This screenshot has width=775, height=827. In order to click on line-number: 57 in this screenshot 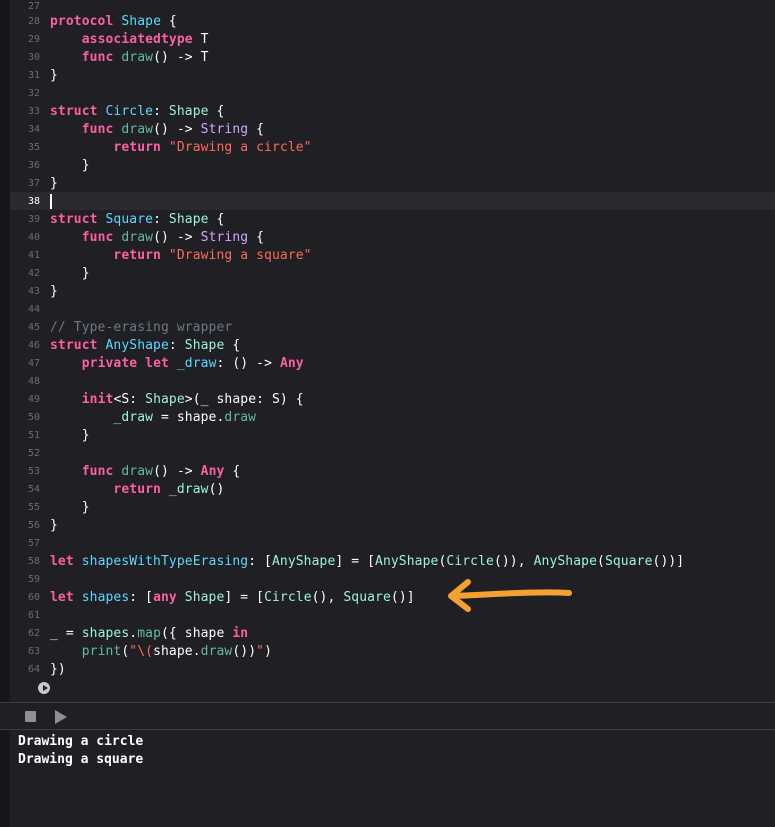, I will do `click(33, 543)`.